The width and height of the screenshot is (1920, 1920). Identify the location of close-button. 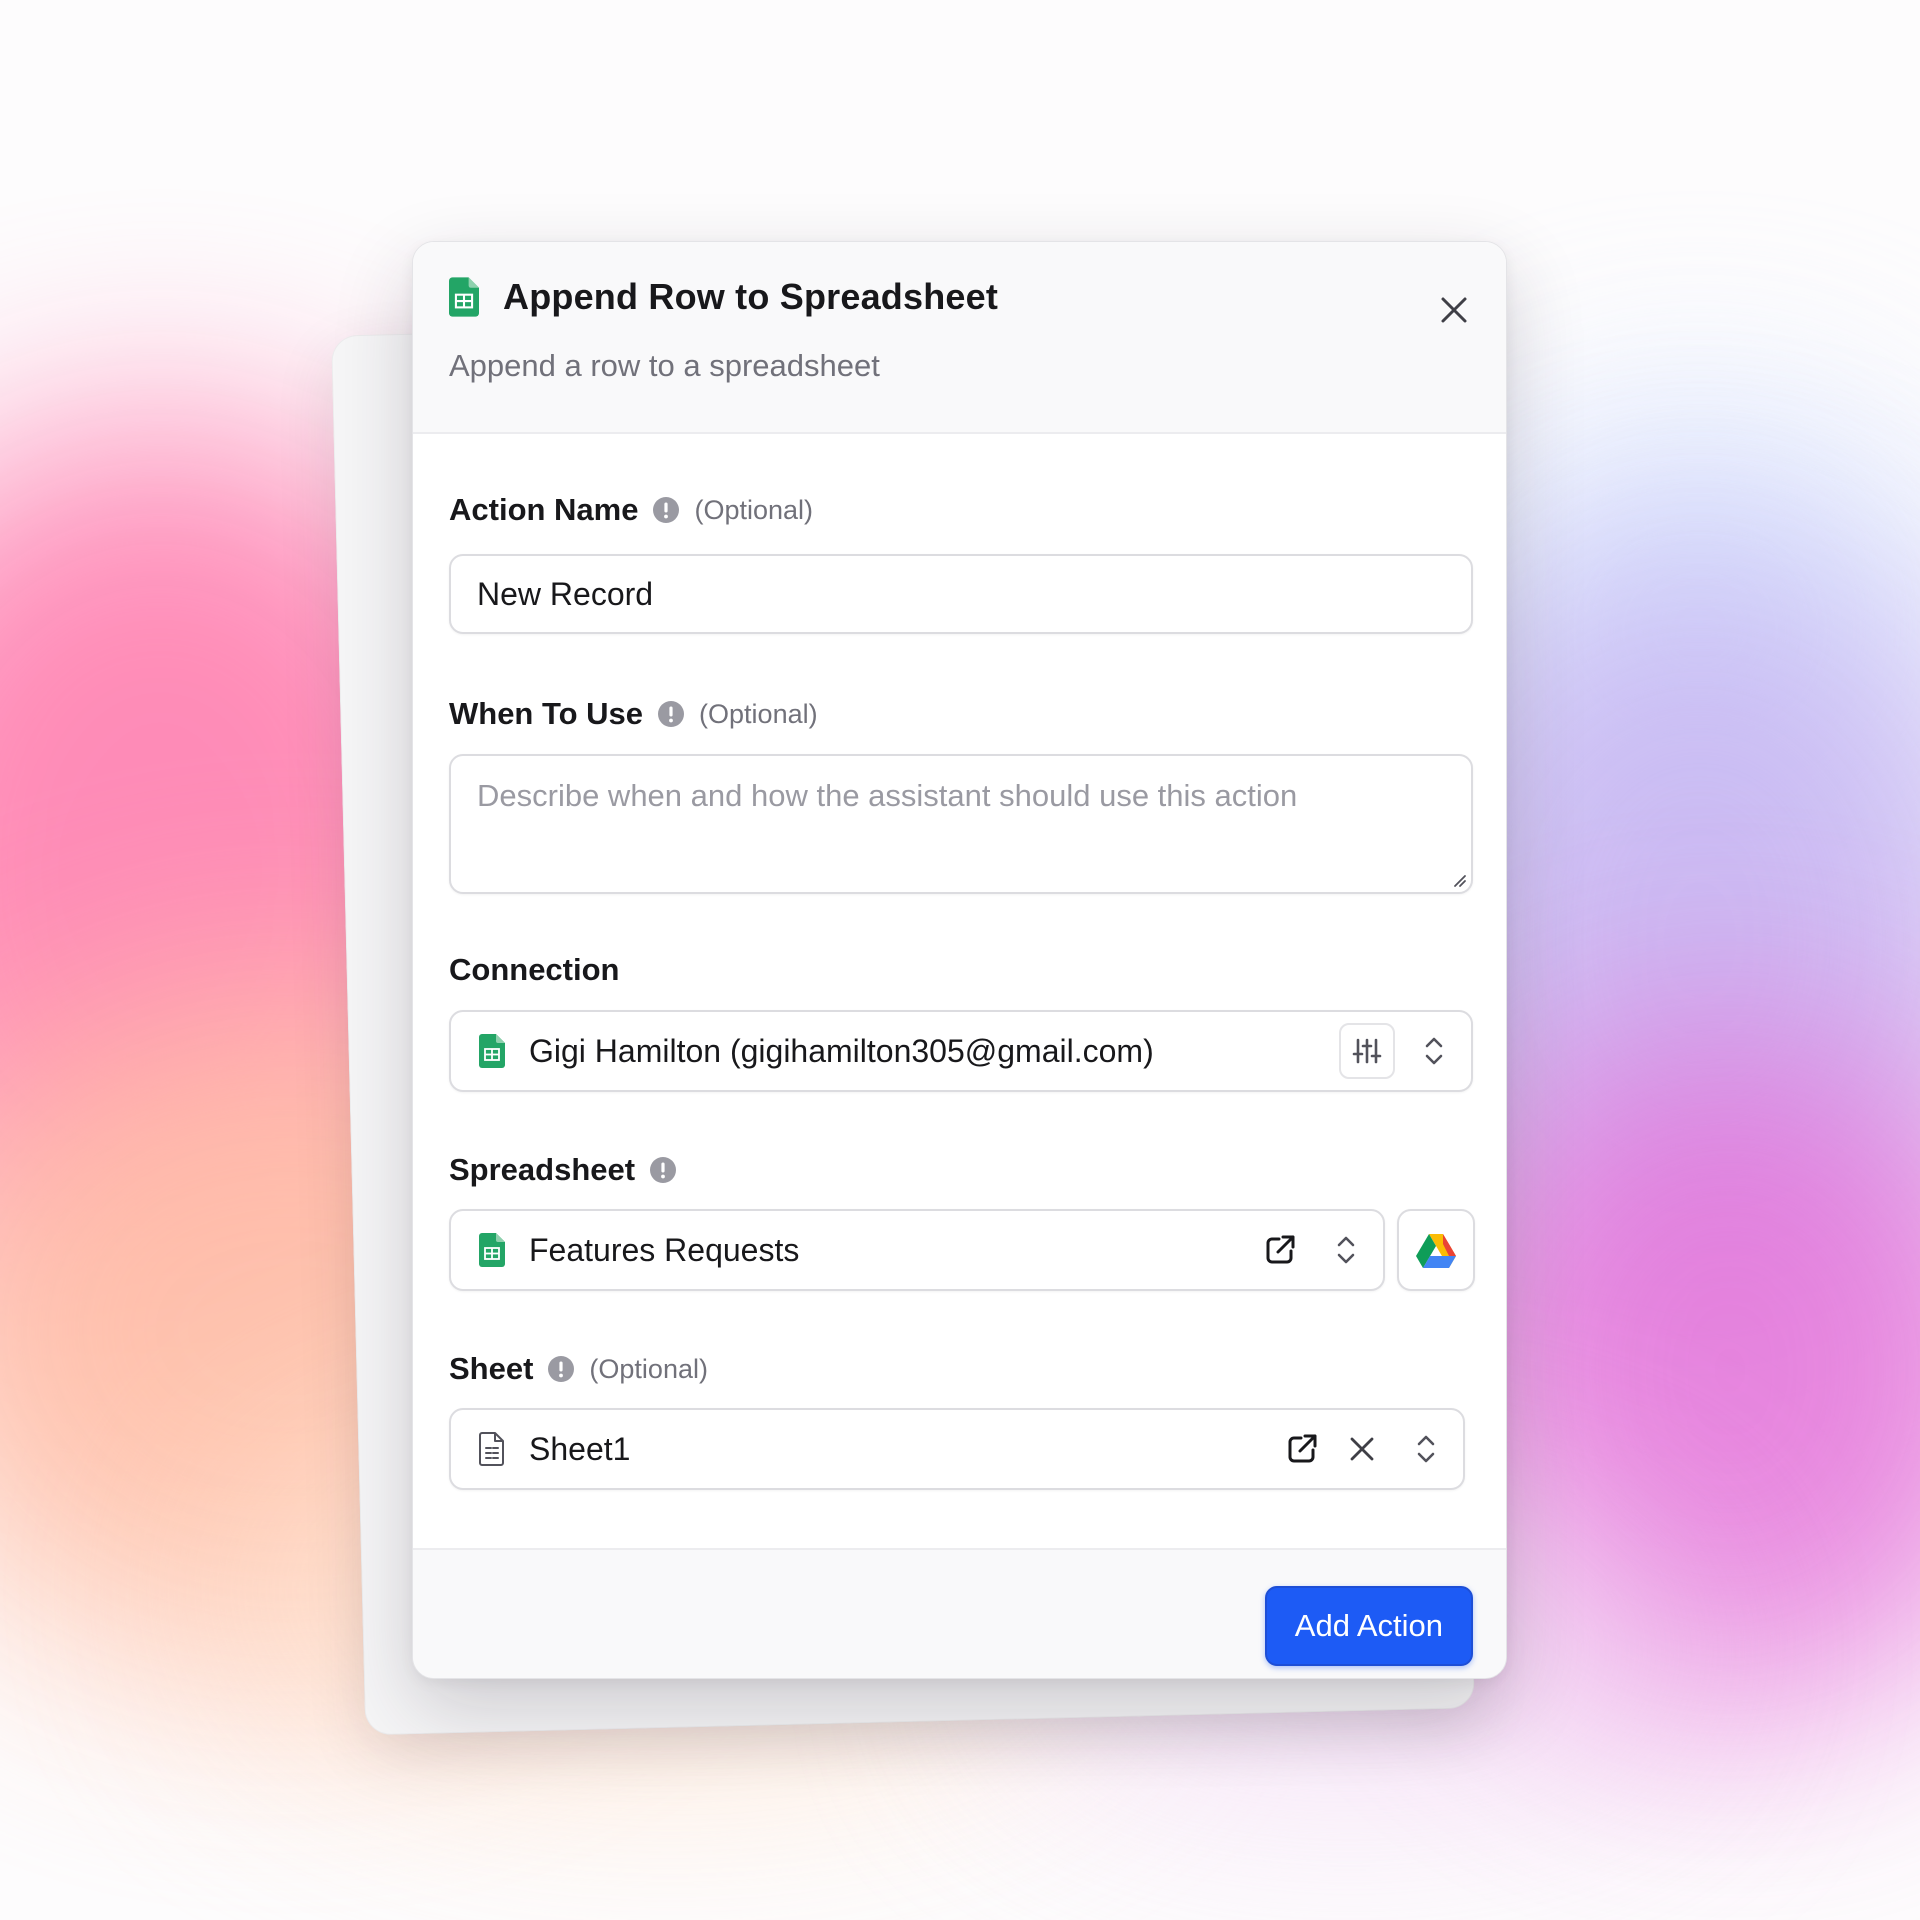
(1454, 310).